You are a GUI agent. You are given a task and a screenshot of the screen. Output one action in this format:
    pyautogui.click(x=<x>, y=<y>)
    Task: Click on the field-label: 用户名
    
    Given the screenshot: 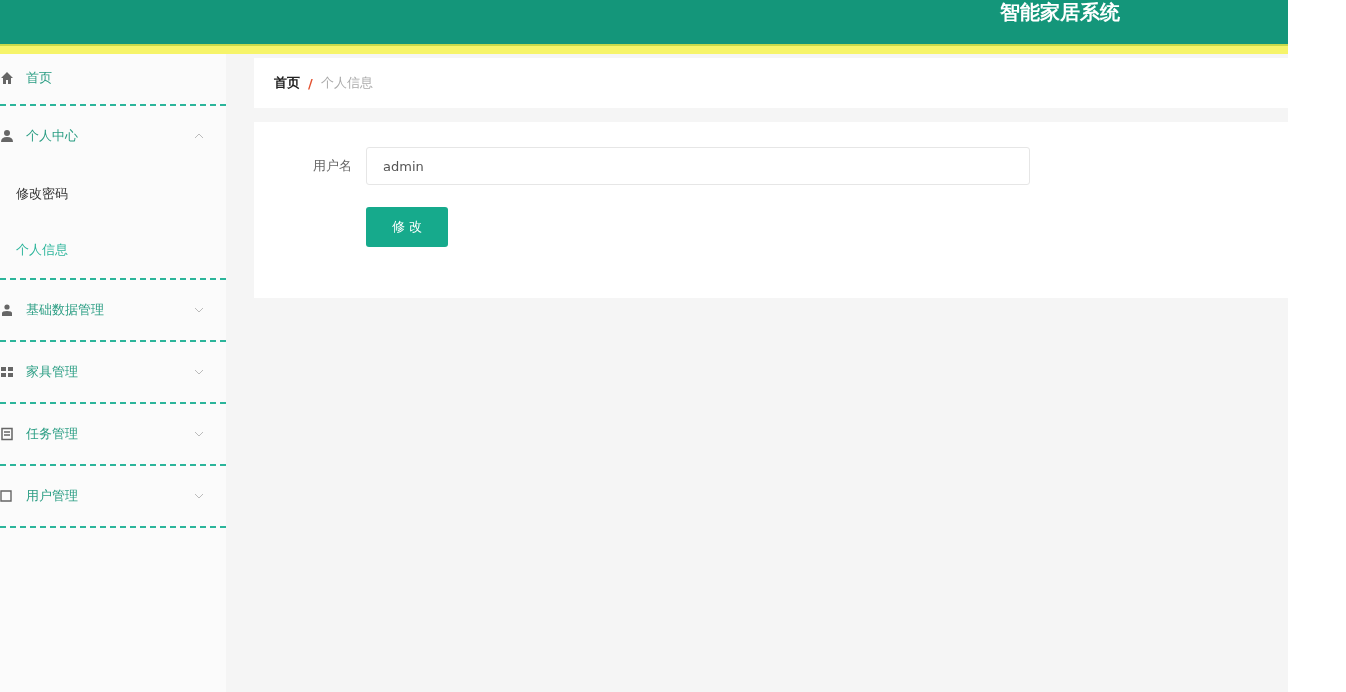 What is the action you would take?
    pyautogui.click(x=332, y=166)
    